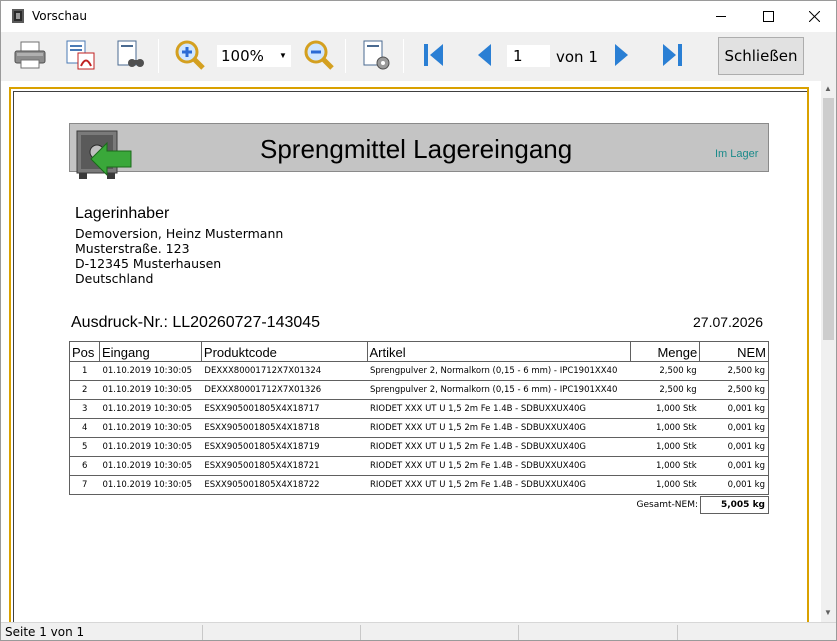 This screenshot has width=837, height=641. I want to click on toolbar: 100% ▼ 1 von 1 Schließen, so click(418, 56).